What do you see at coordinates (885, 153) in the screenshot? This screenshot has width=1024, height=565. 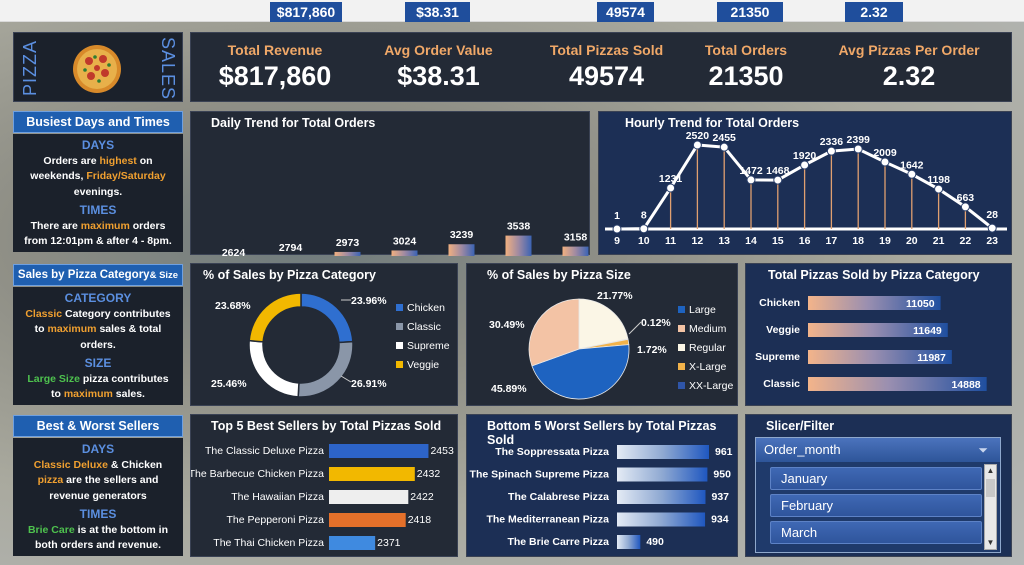 I see `hourly-data-label: 2009` at bounding box center [885, 153].